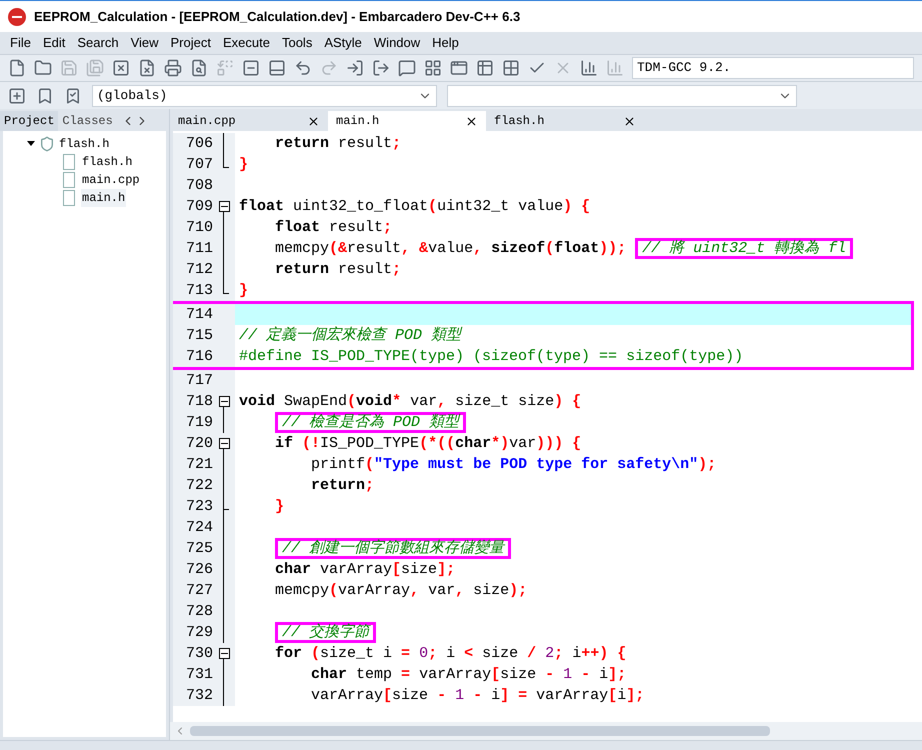  I want to click on highlight-box: // 交換字節, so click(325, 632).